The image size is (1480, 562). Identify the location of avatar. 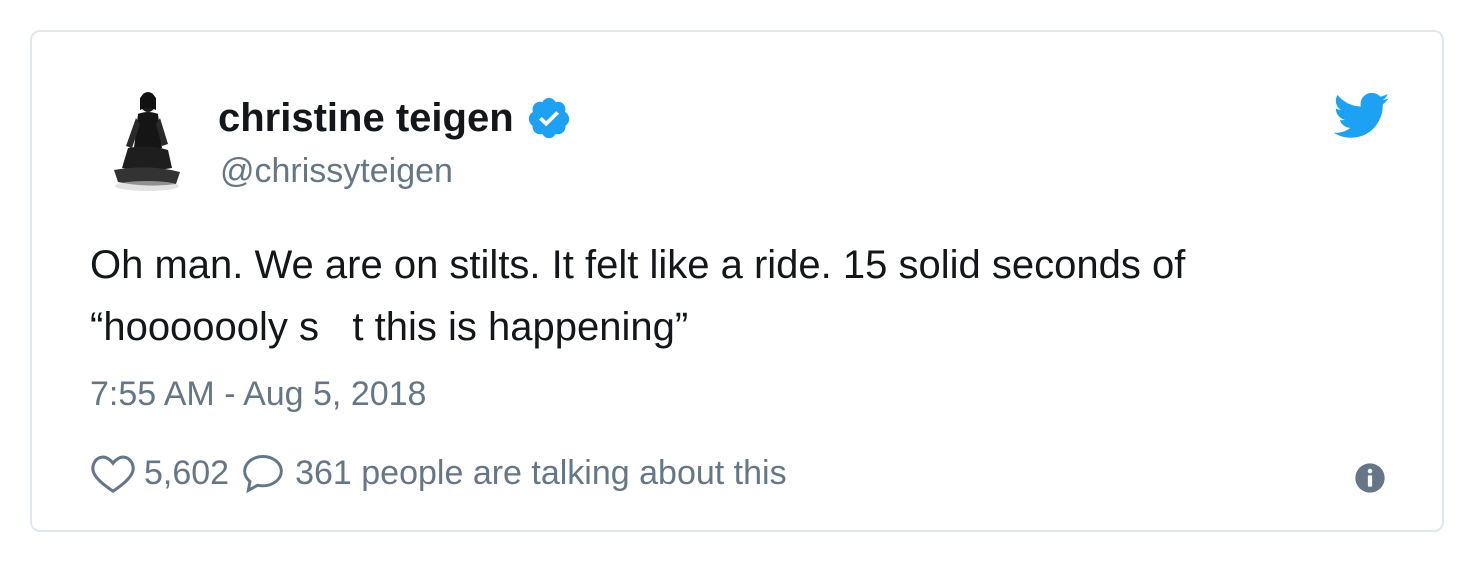
(147, 141).